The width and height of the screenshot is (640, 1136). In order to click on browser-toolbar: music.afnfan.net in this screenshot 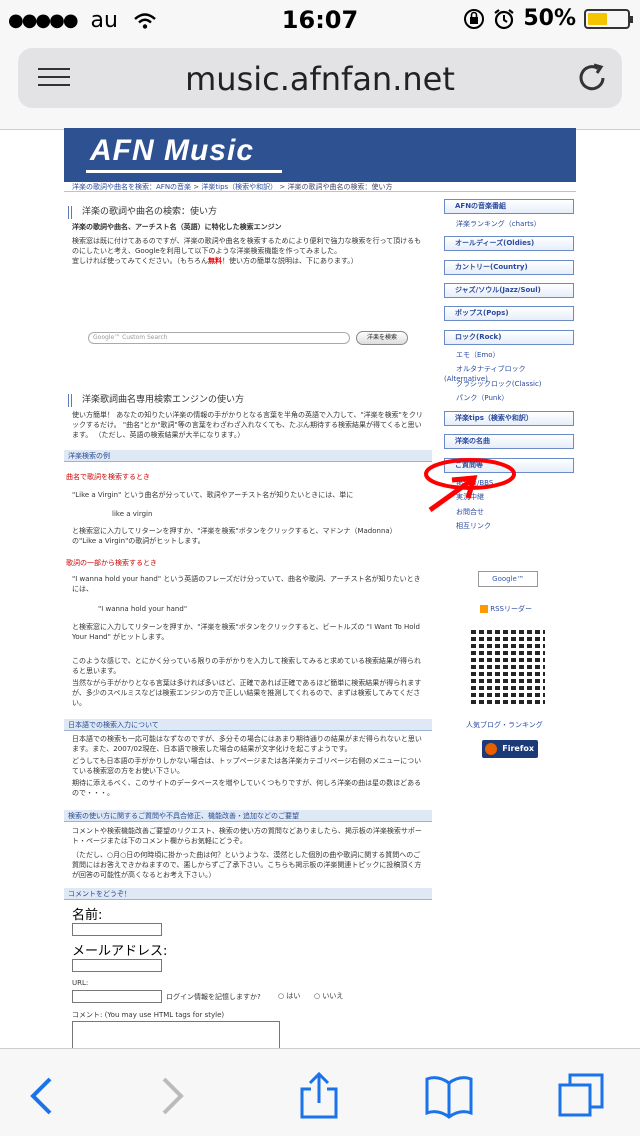, I will do `click(320, 85)`.